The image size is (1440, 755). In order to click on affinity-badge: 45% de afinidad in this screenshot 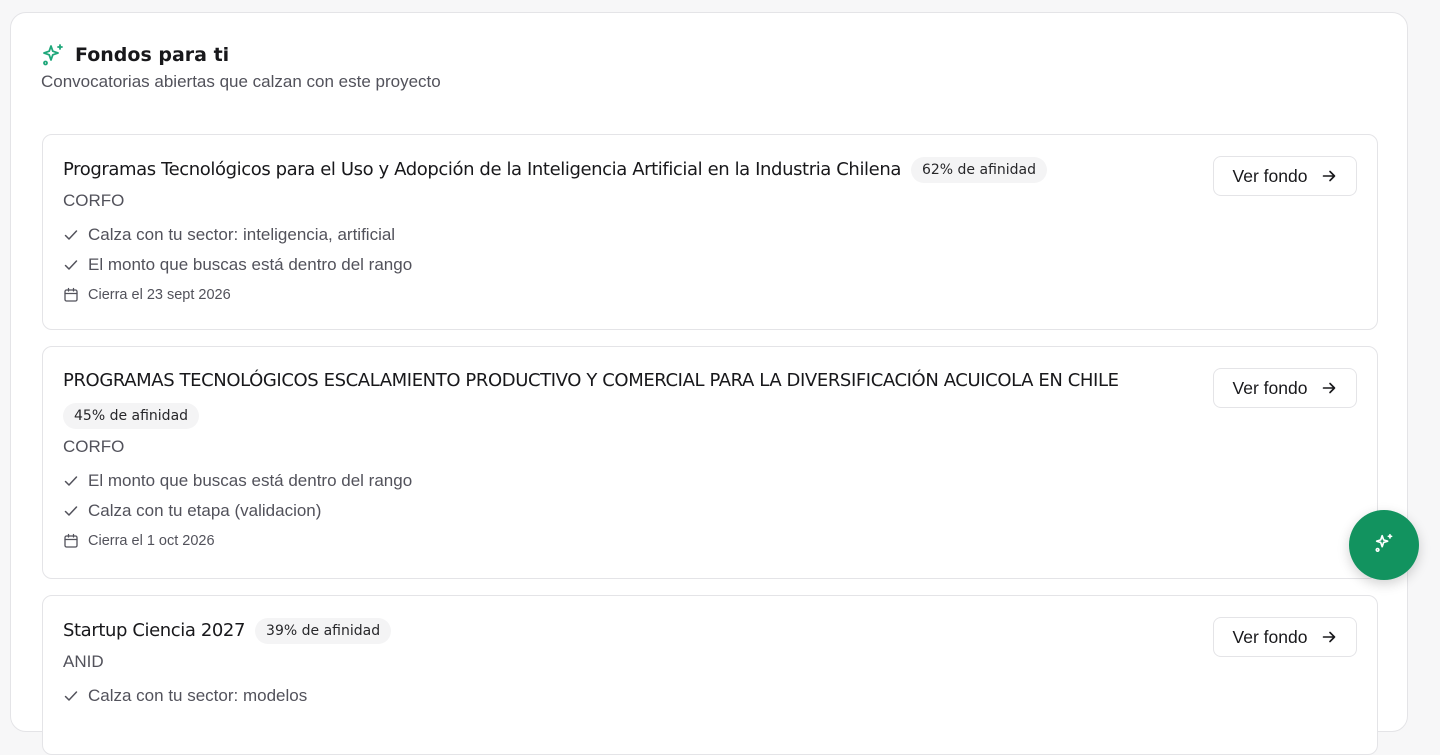, I will do `click(131, 416)`.